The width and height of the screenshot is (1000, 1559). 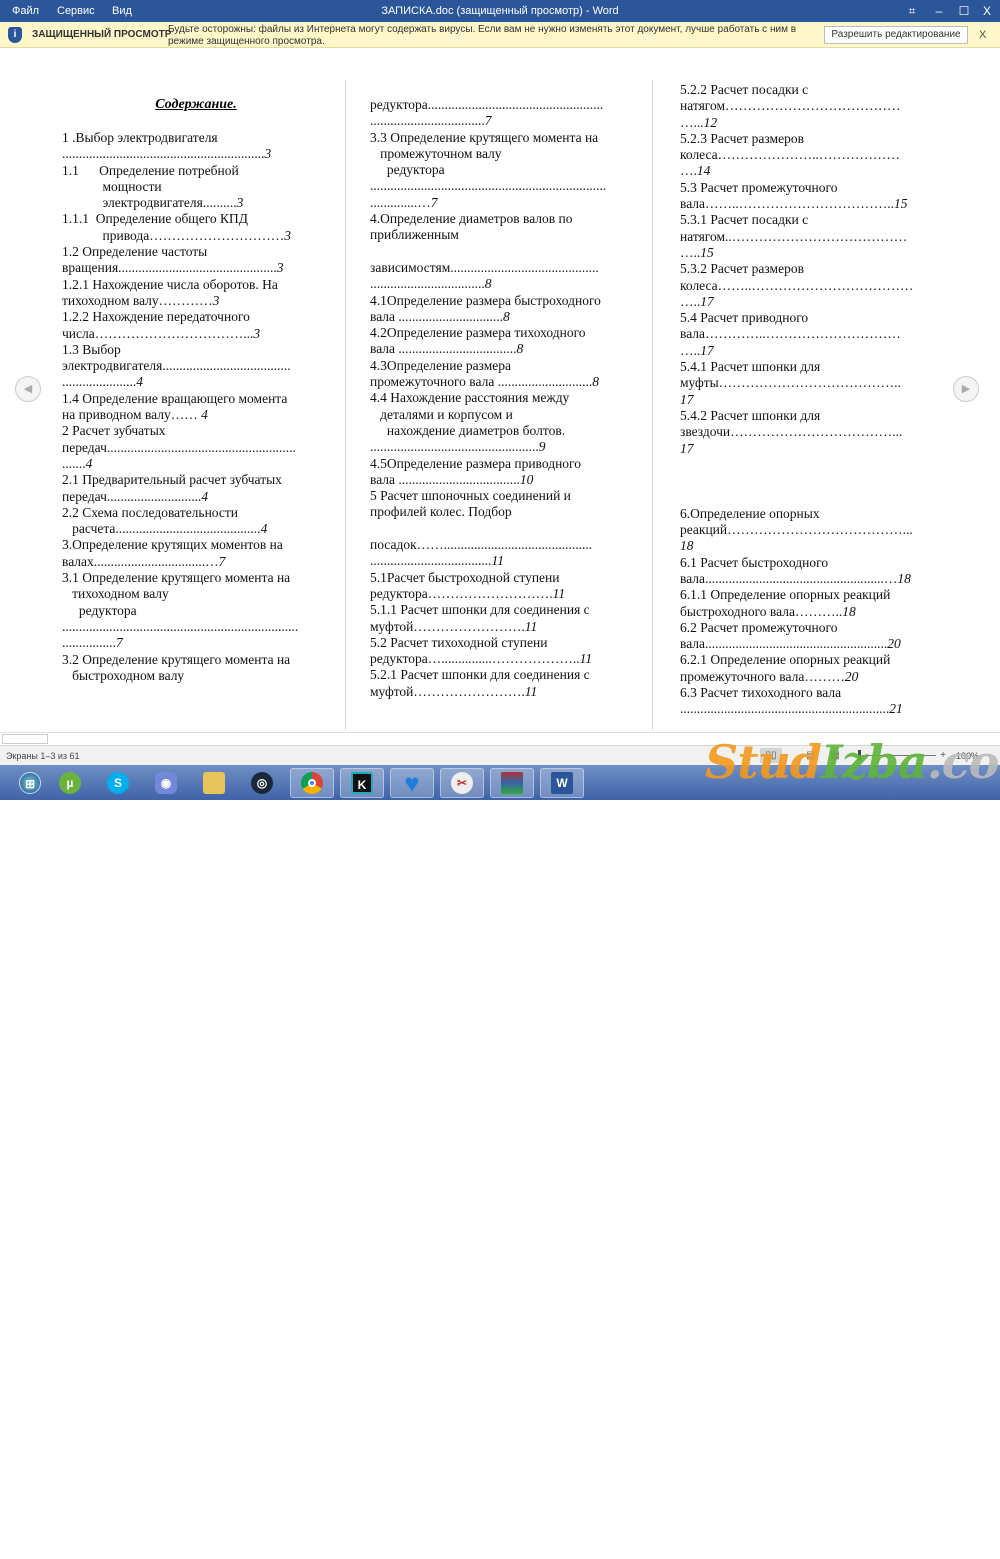 I want to click on toc-line-text: 1.2.2 Нахождение передаточного, so click(x=156, y=317).